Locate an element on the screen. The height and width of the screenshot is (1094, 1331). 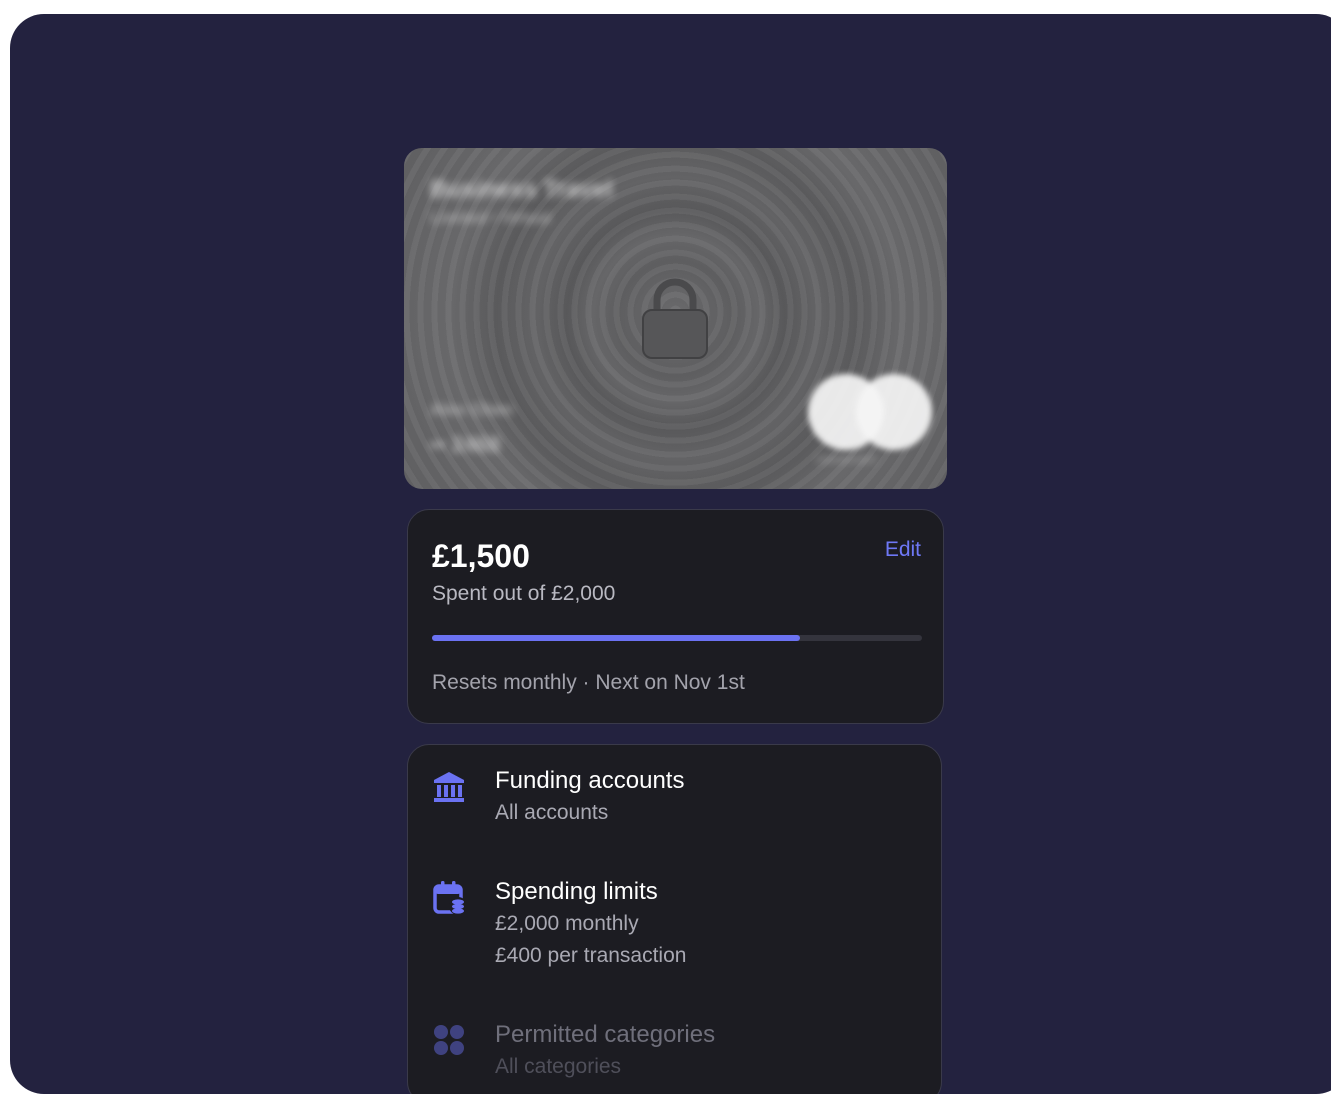
transaction-limit-detail: £400 per transaction is located at coordinates (591, 955).